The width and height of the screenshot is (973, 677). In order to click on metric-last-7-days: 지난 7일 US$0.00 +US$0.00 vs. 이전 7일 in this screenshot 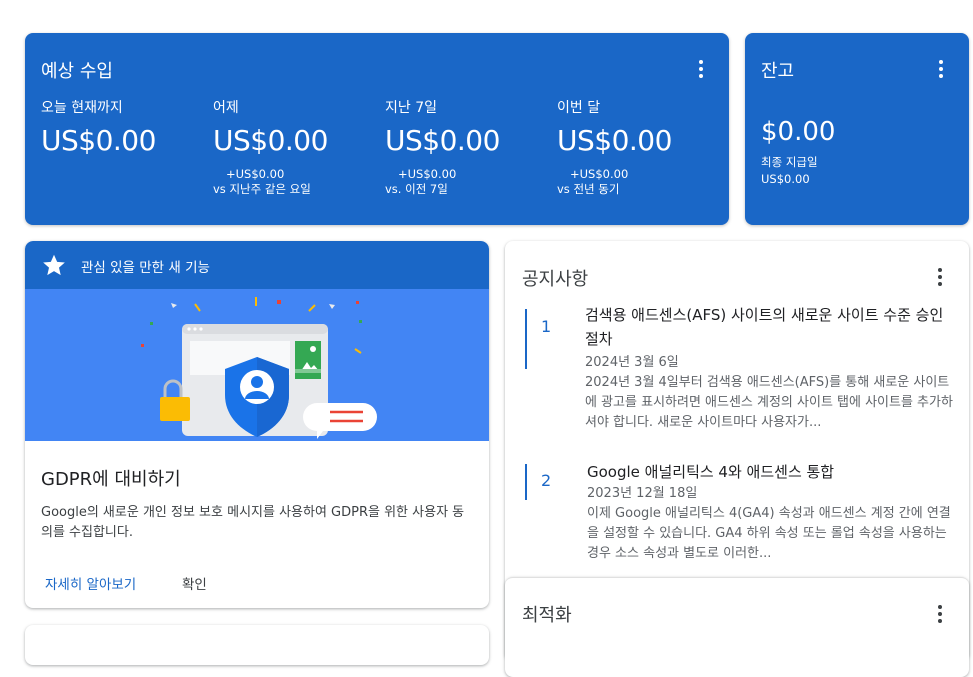, I will do `click(470, 147)`.